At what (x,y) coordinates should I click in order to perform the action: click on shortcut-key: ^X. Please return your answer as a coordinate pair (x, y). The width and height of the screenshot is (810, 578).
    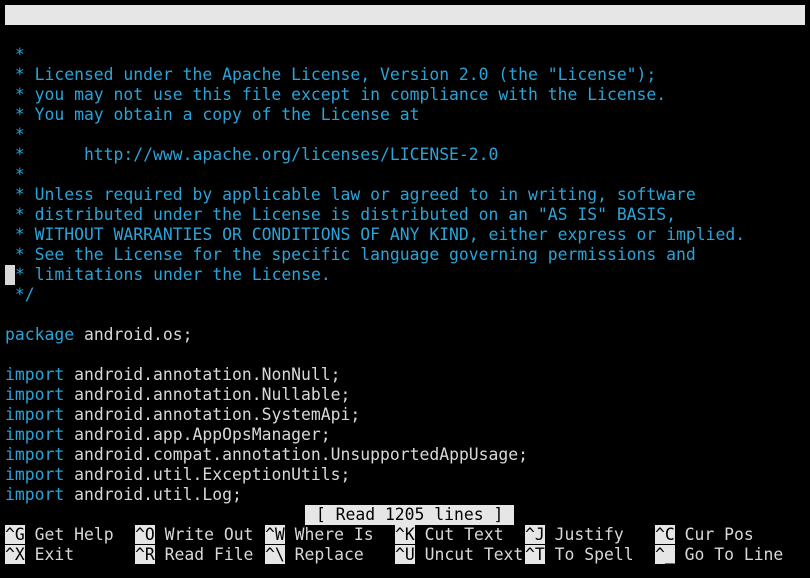
    Looking at the image, I should click on (15, 554).